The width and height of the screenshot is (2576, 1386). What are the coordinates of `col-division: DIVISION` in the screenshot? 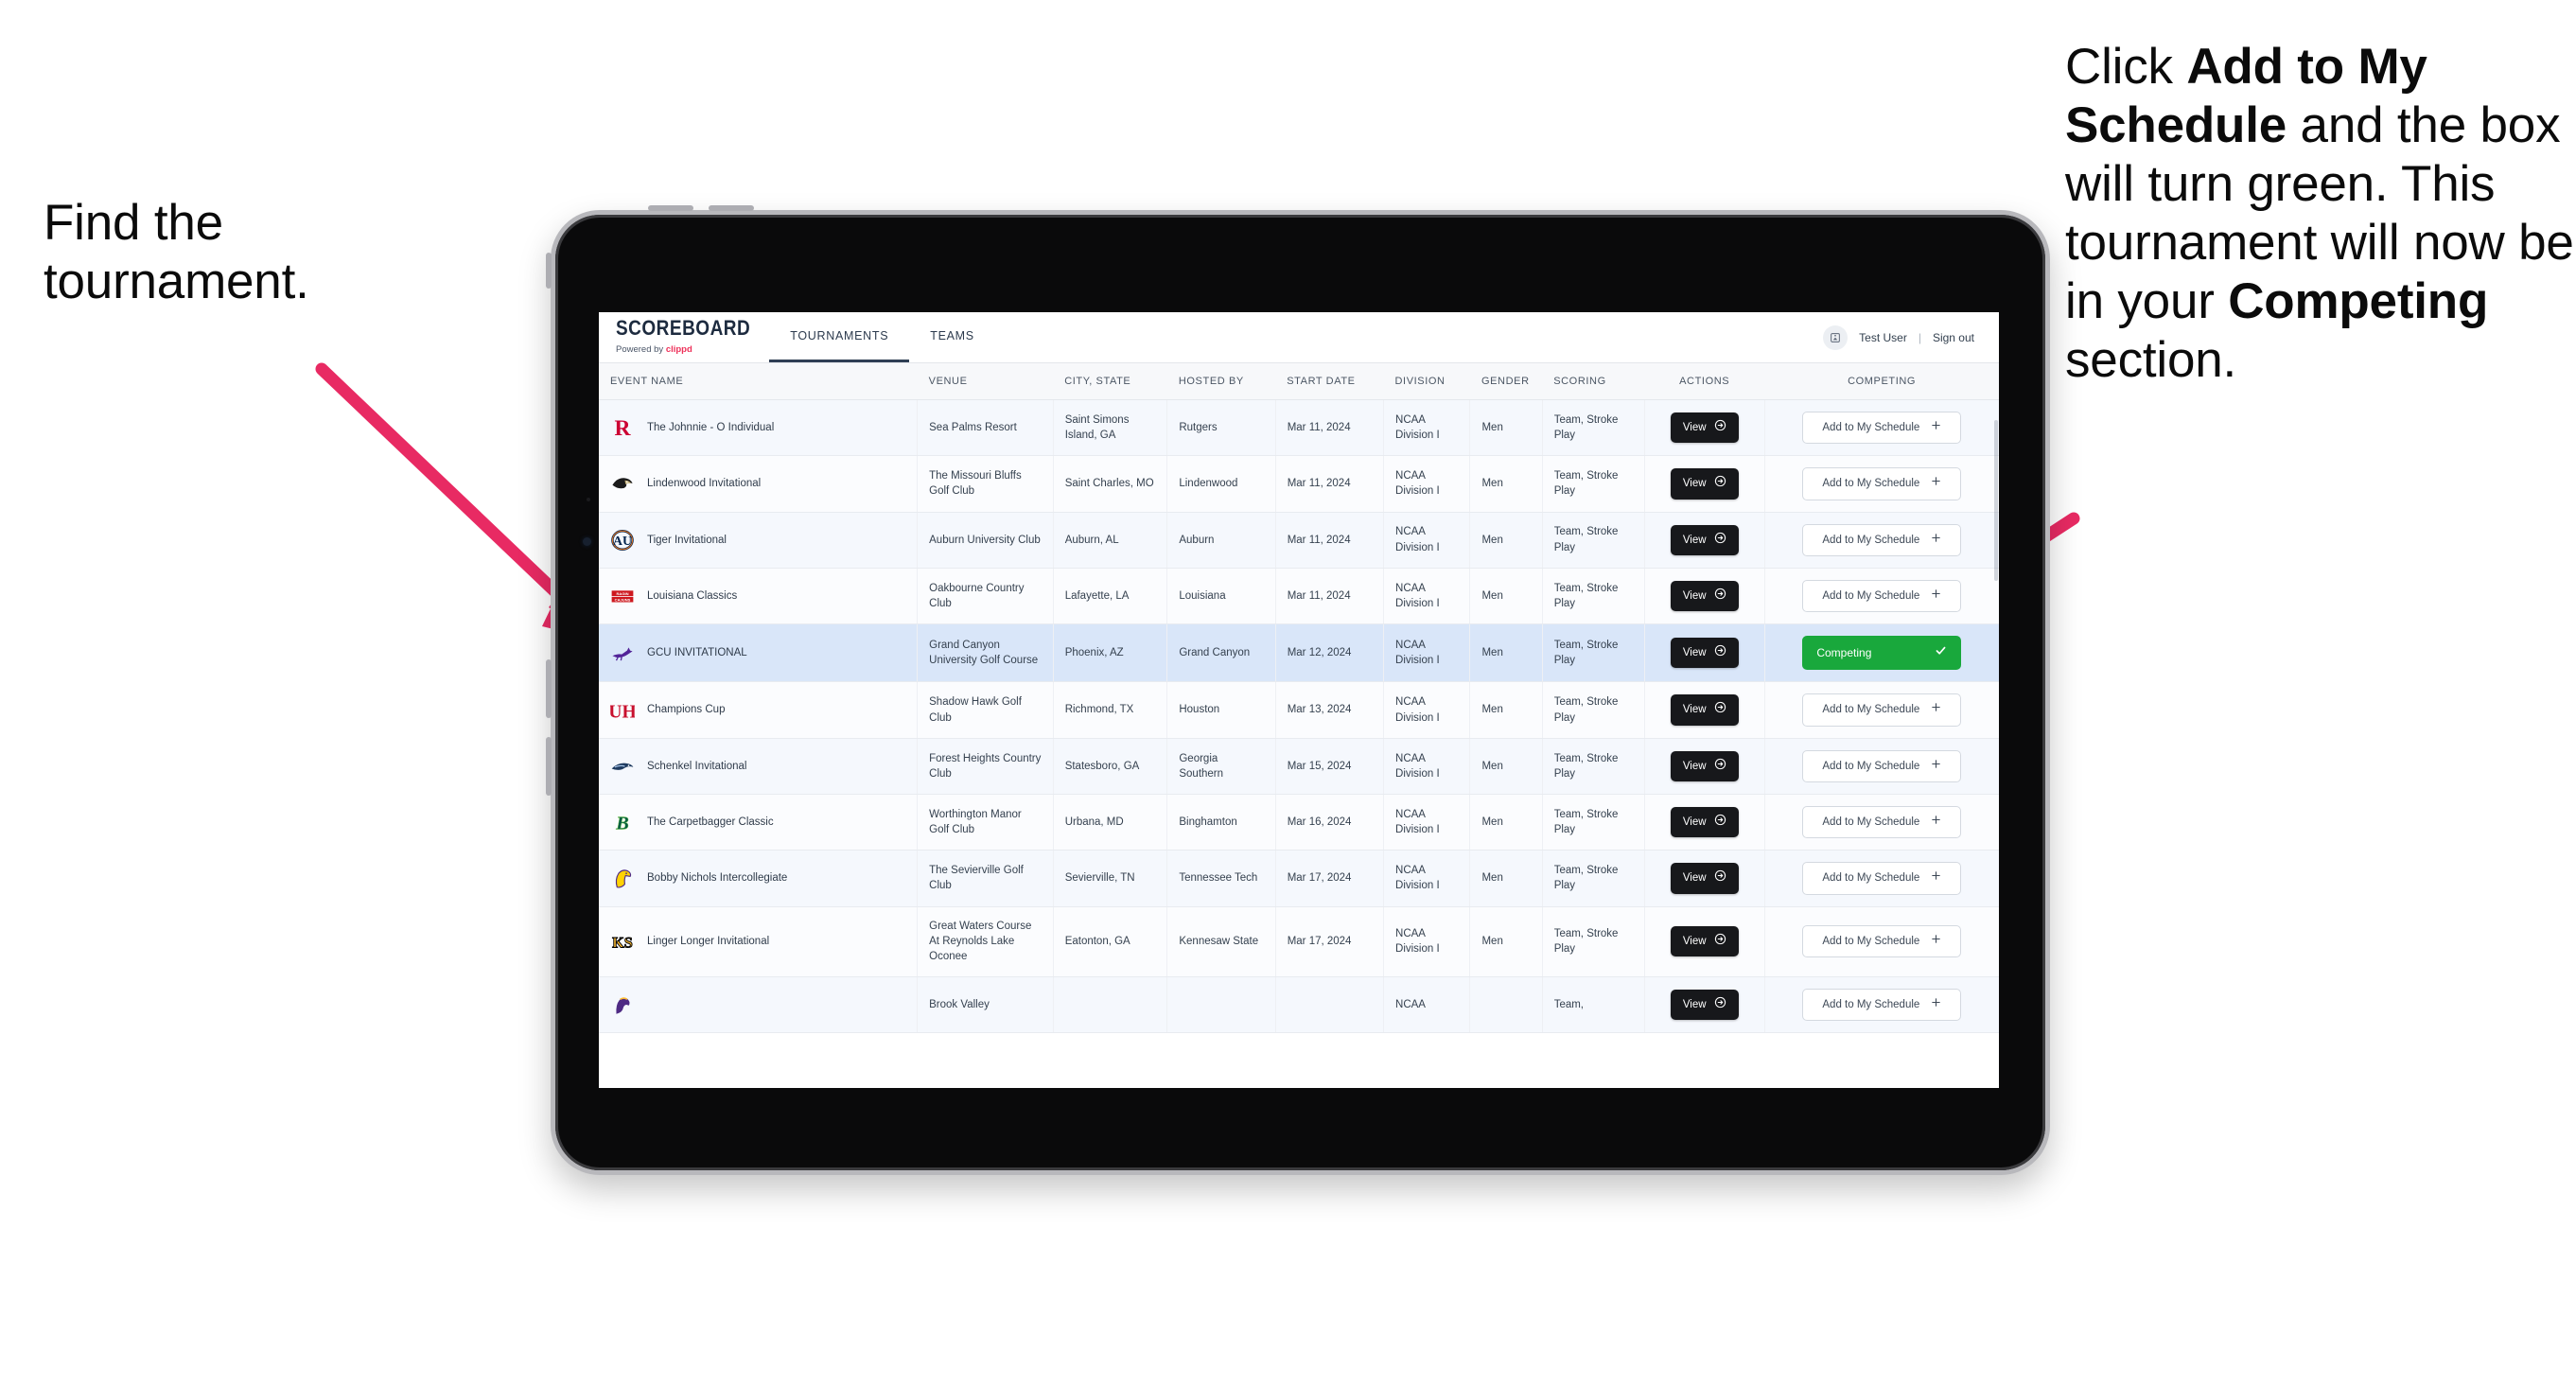 It's located at (1427, 381).